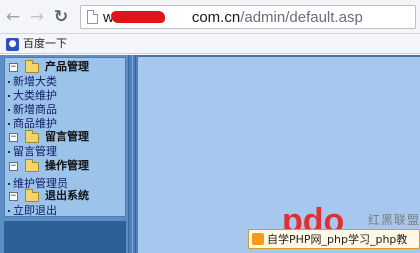  Describe the element at coordinates (394, 220) in the screenshot. I see `watermark-site-name: 红黑联盟` at that location.